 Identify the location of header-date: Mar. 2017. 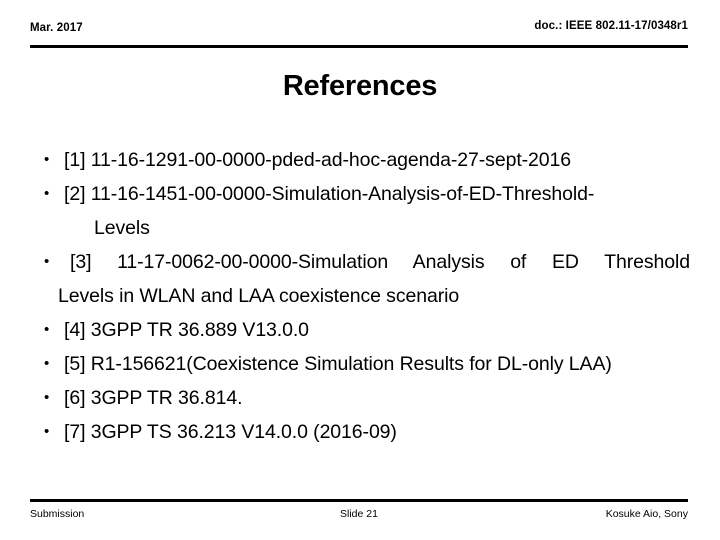
(56, 28).